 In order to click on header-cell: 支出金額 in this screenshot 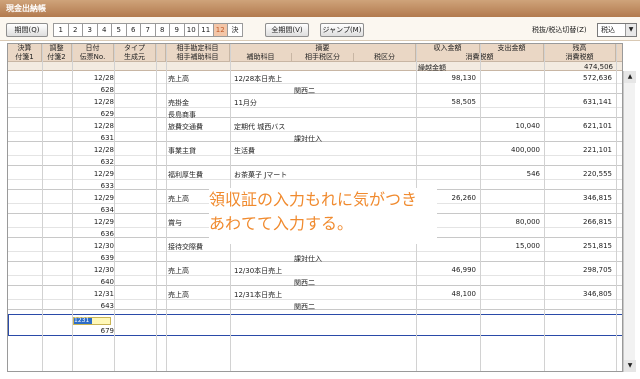, I will do `click(512, 48)`.